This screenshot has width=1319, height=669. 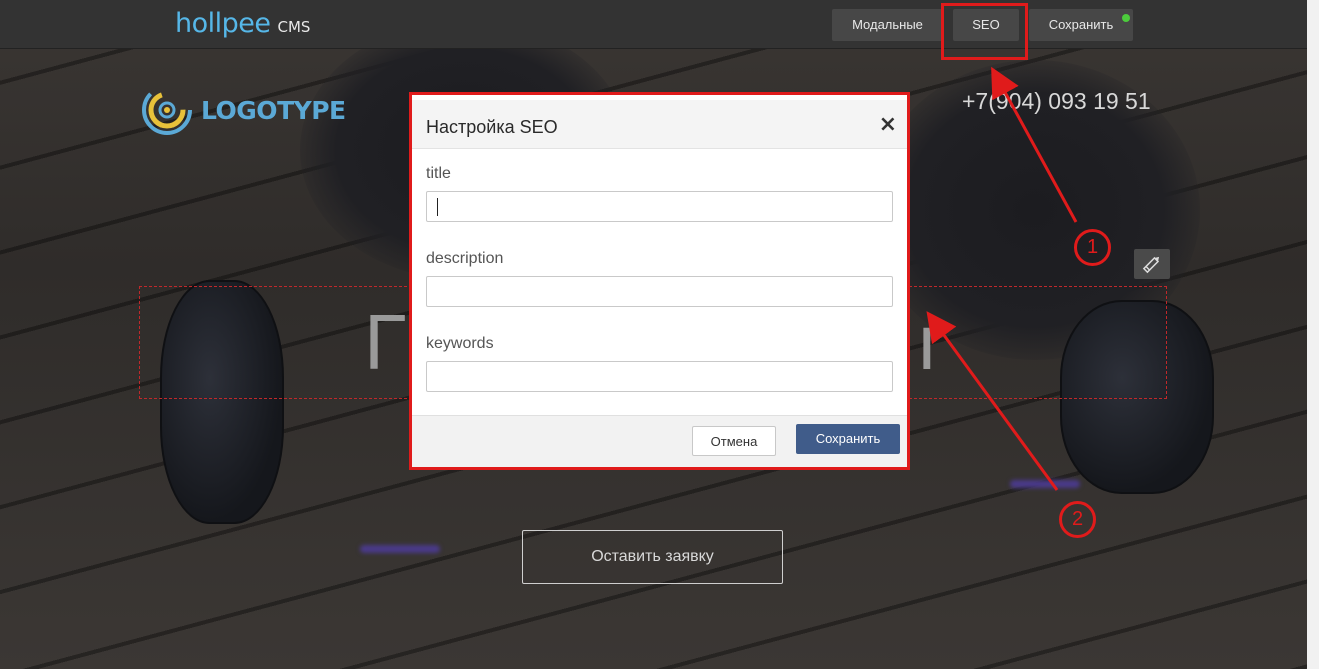 What do you see at coordinates (1002, 278) in the screenshot?
I see `annotation-arrows` at bounding box center [1002, 278].